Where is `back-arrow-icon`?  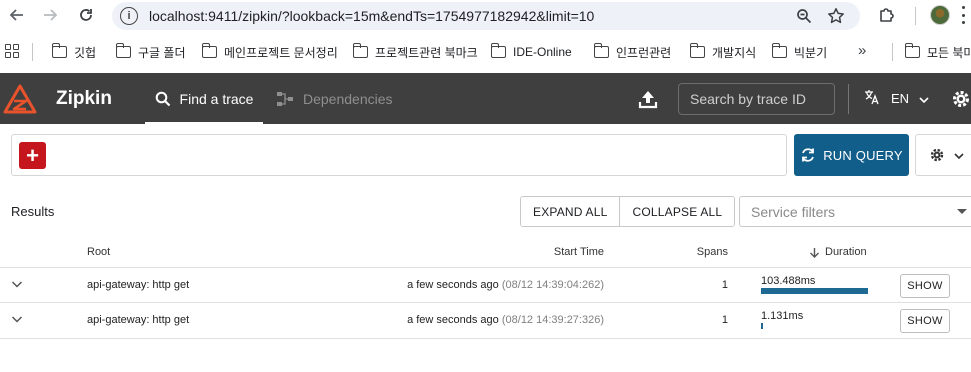
back-arrow-icon is located at coordinates (17, 15).